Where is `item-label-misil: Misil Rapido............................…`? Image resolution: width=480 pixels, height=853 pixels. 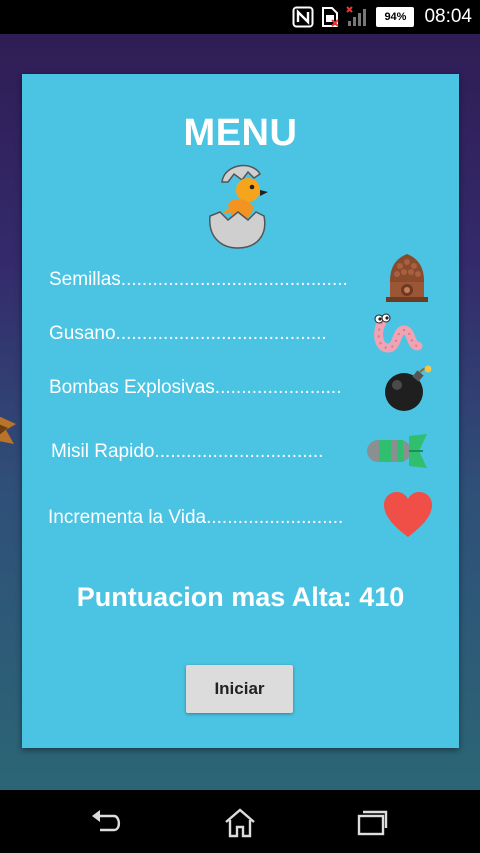 item-label-misil: Misil Rapido............................… is located at coordinates (187, 451).